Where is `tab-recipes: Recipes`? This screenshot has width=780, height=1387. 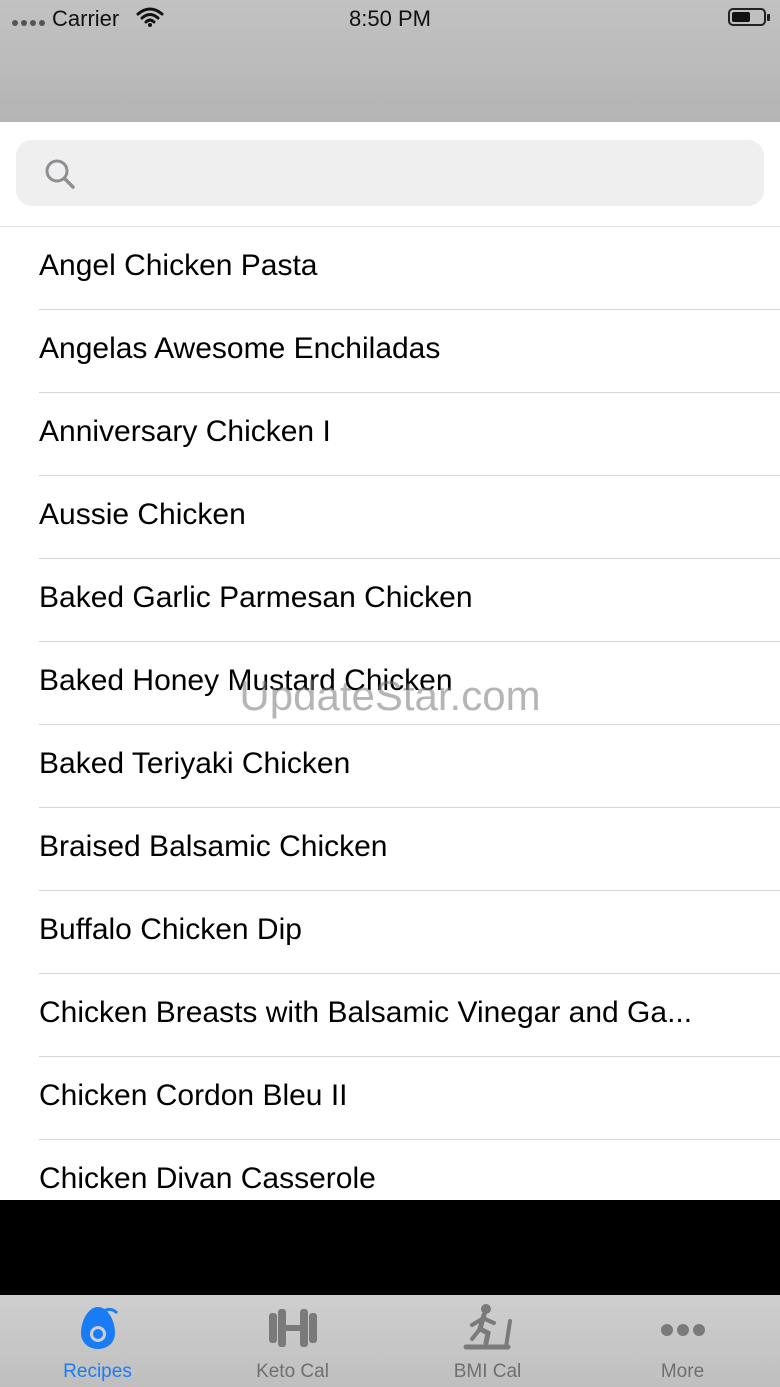
tab-recipes: Recipes is located at coordinates (97, 1341).